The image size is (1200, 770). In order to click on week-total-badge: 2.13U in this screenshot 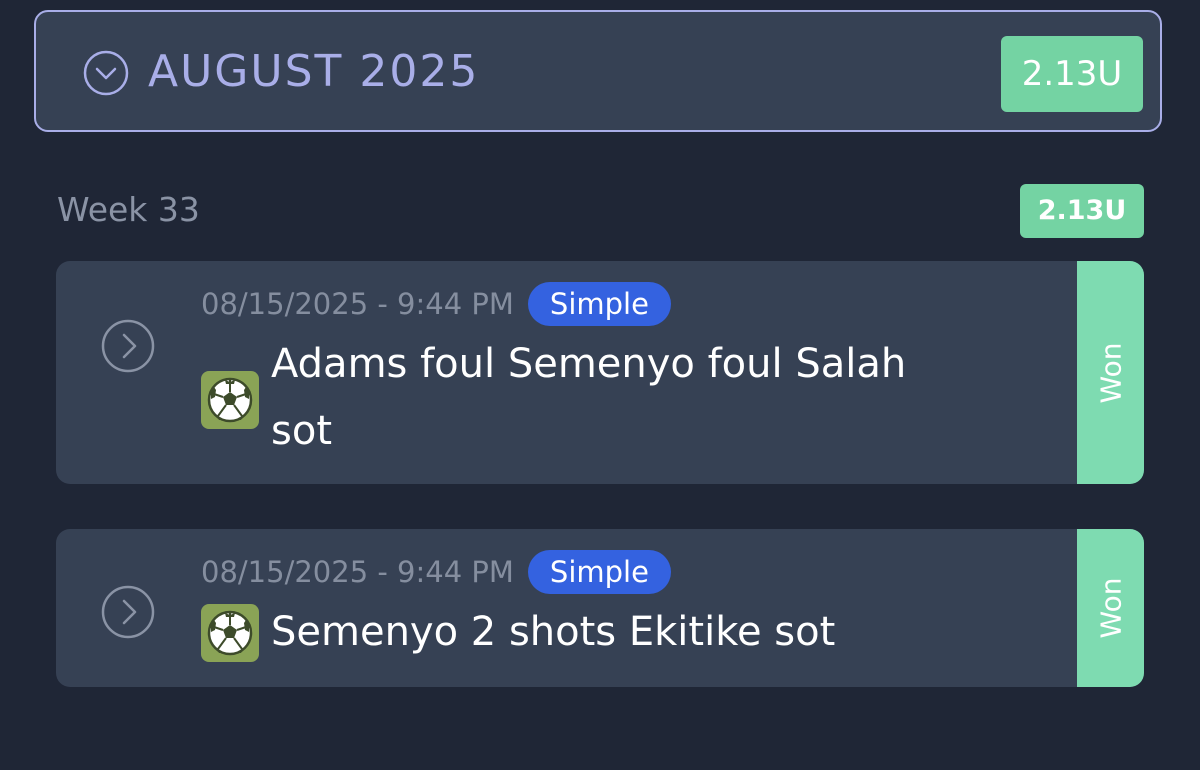, I will do `click(1082, 211)`.